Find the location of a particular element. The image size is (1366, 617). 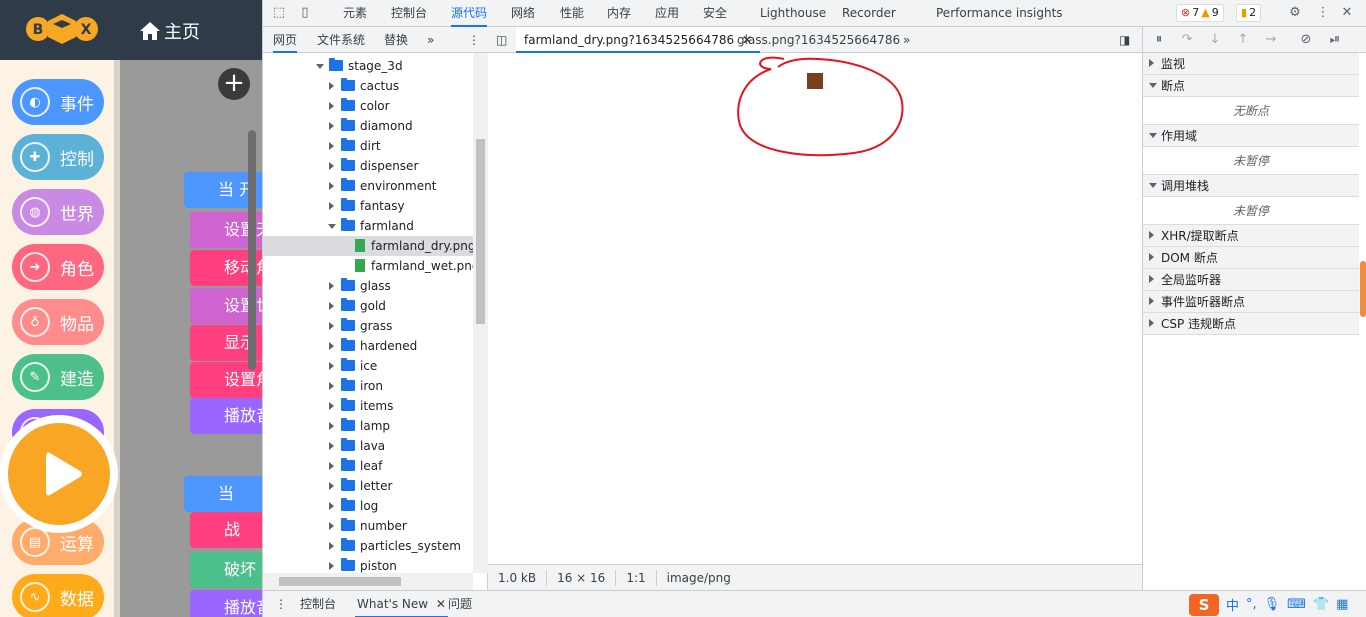

pane-header: 断点 is located at coordinates (1251, 86).